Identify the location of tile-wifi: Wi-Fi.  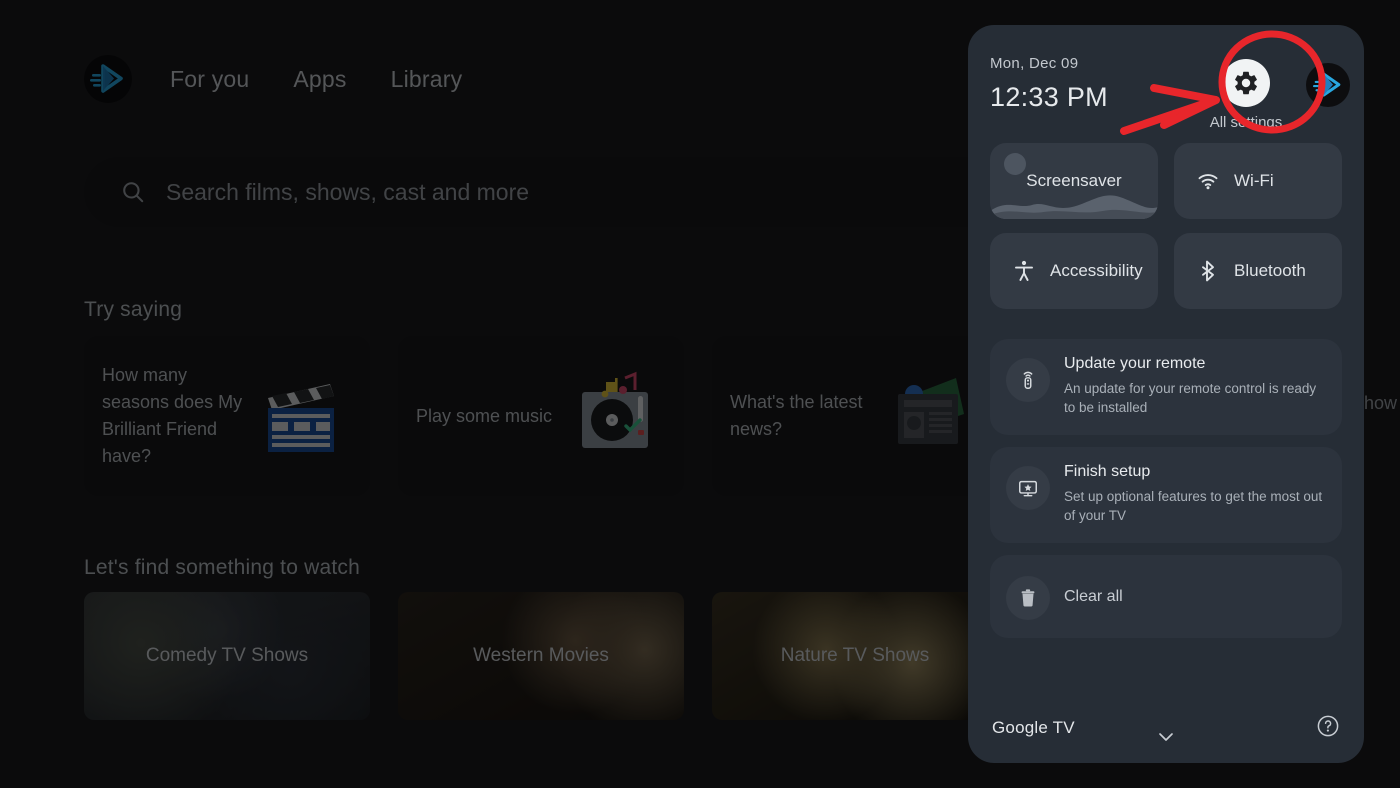
(1258, 181).